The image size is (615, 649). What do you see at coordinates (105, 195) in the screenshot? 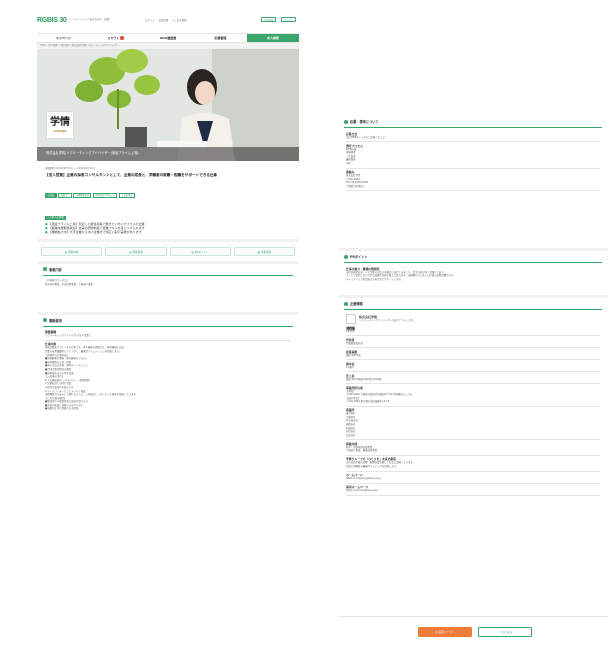
I see `tag: 年間休日120日以上` at bounding box center [105, 195].